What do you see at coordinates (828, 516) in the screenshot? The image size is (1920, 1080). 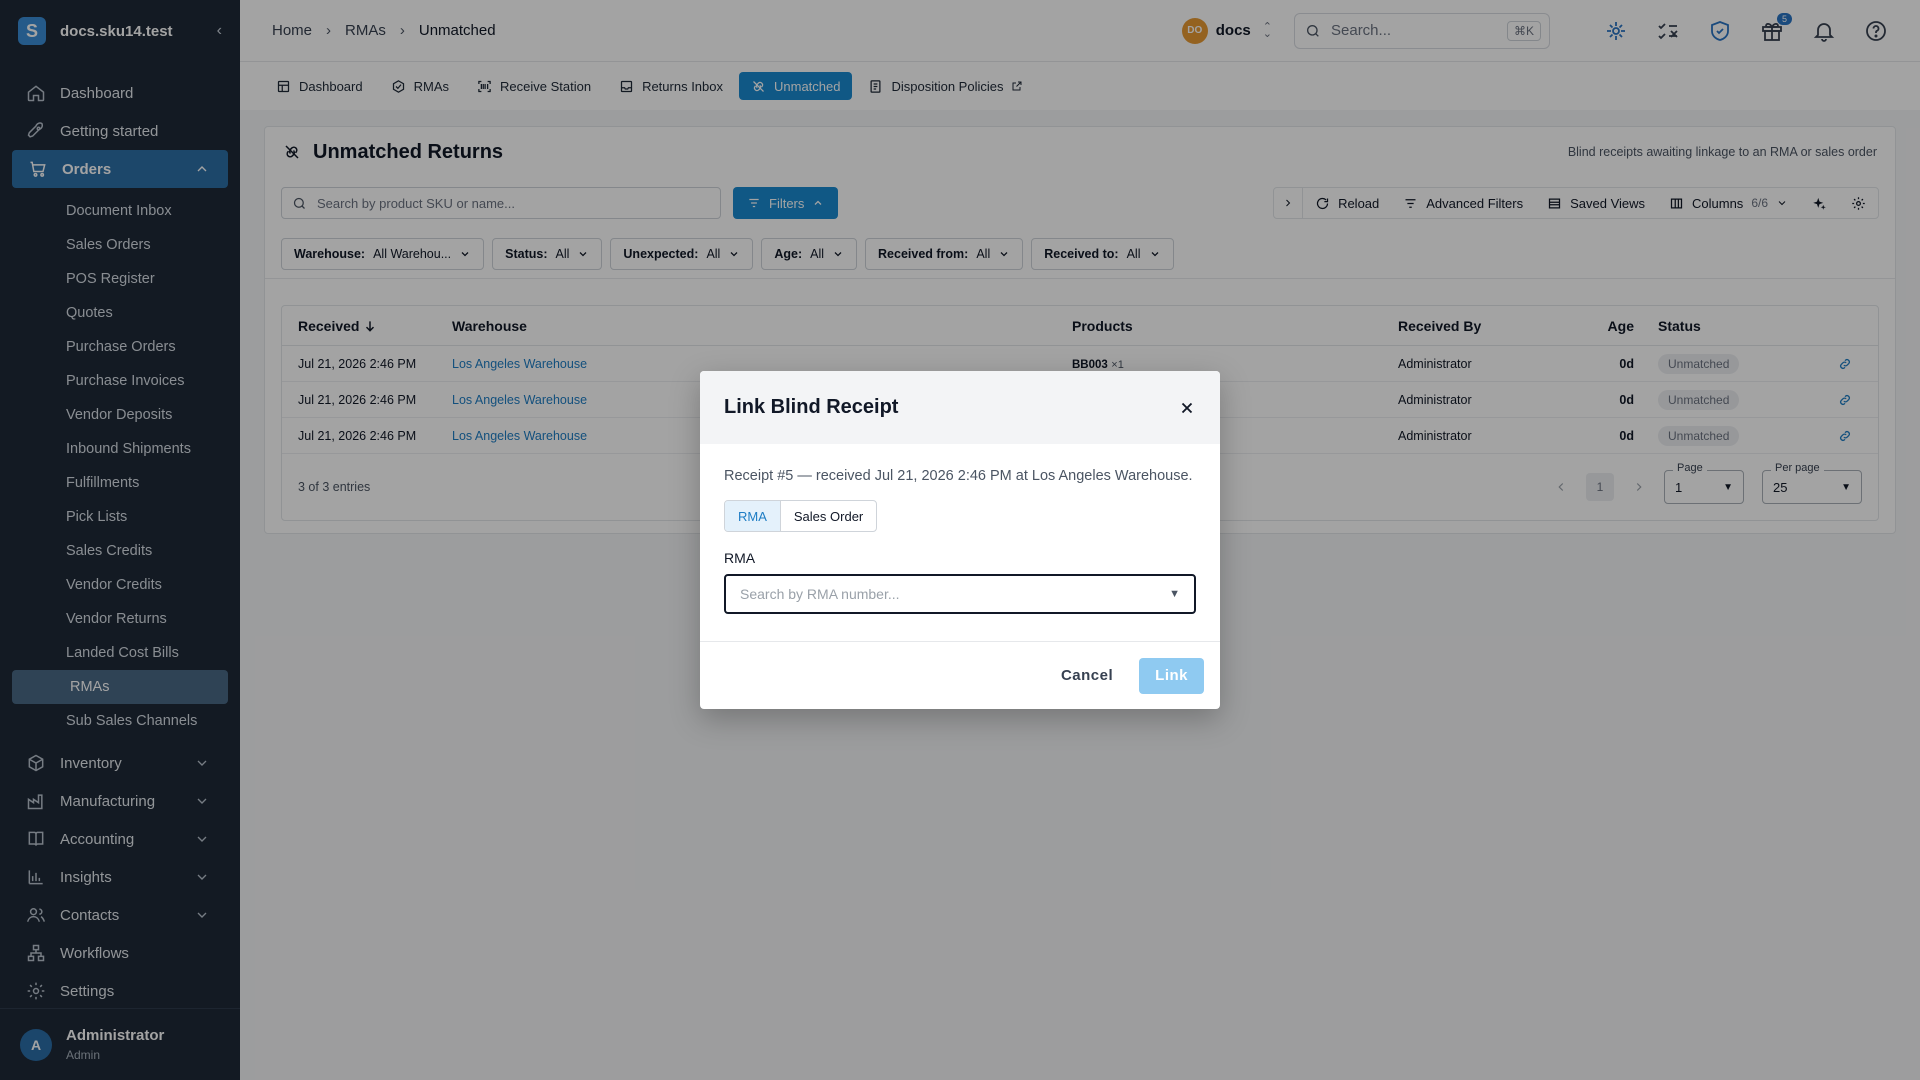 I see `segment-sales-order: Sales Order` at bounding box center [828, 516].